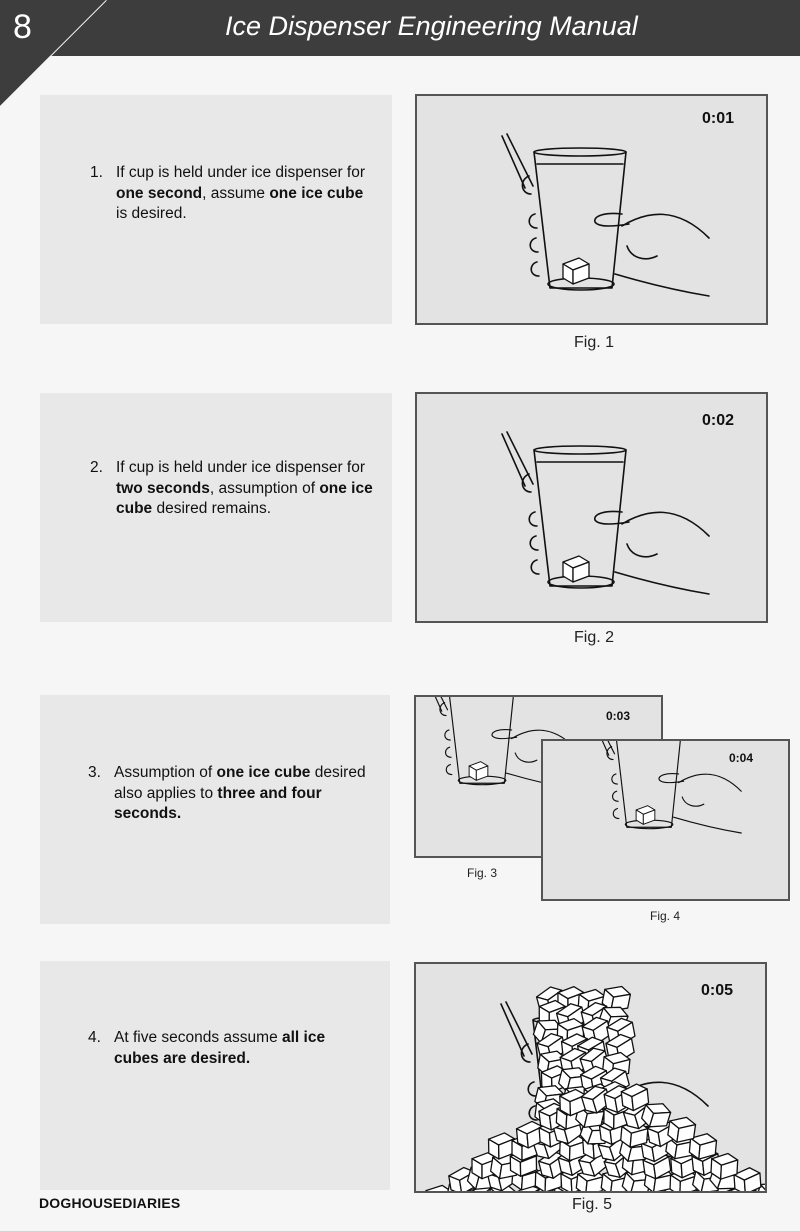  I want to click on figure-caption: Fig. 1, so click(594, 342).